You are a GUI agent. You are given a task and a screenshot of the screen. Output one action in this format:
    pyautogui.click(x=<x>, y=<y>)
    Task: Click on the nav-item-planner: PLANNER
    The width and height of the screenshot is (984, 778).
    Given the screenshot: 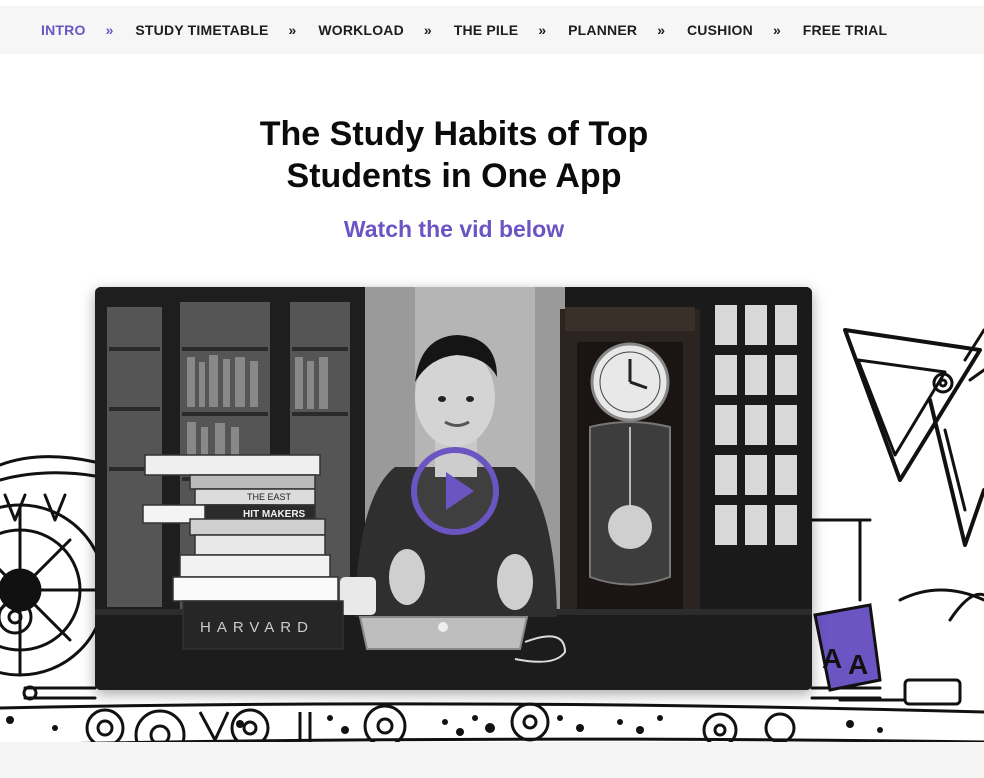 What is the action you would take?
    pyautogui.click(x=602, y=30)
    